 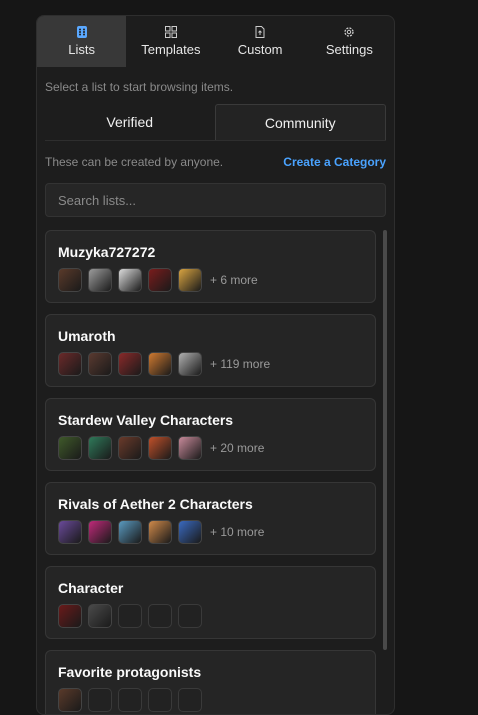 What do you see at coordinates (171, 49) in the screenshot?
I see `tab-templates-label: Templates` at bounding box center [171, 49].